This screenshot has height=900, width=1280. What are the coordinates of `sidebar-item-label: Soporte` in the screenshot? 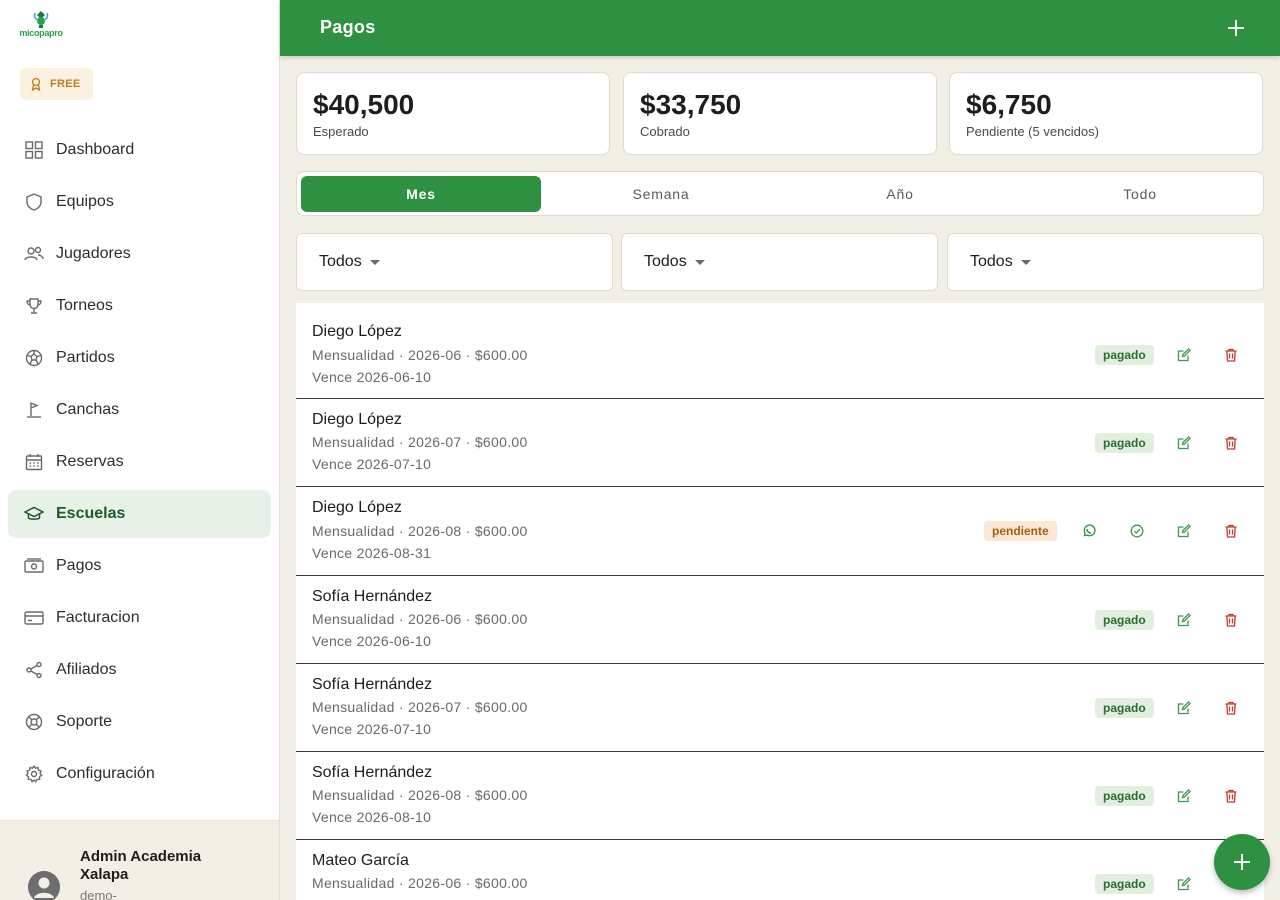 It's located at (84, 721).